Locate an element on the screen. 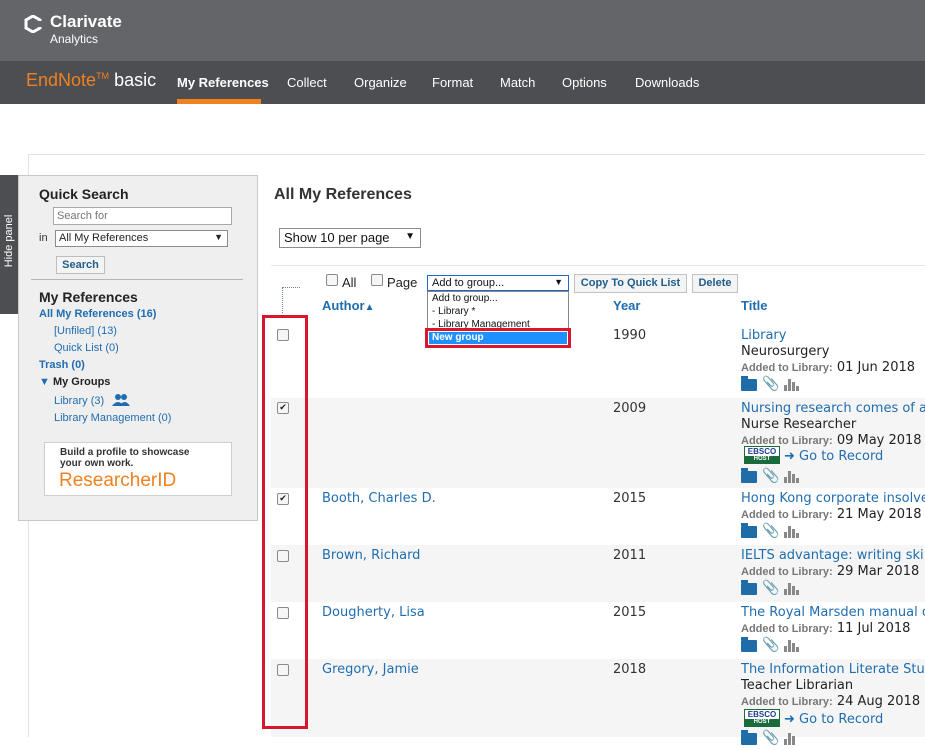 This screenshot has width=925, height=750. brand-name: Clarivate is located at coordinates (86, 21).